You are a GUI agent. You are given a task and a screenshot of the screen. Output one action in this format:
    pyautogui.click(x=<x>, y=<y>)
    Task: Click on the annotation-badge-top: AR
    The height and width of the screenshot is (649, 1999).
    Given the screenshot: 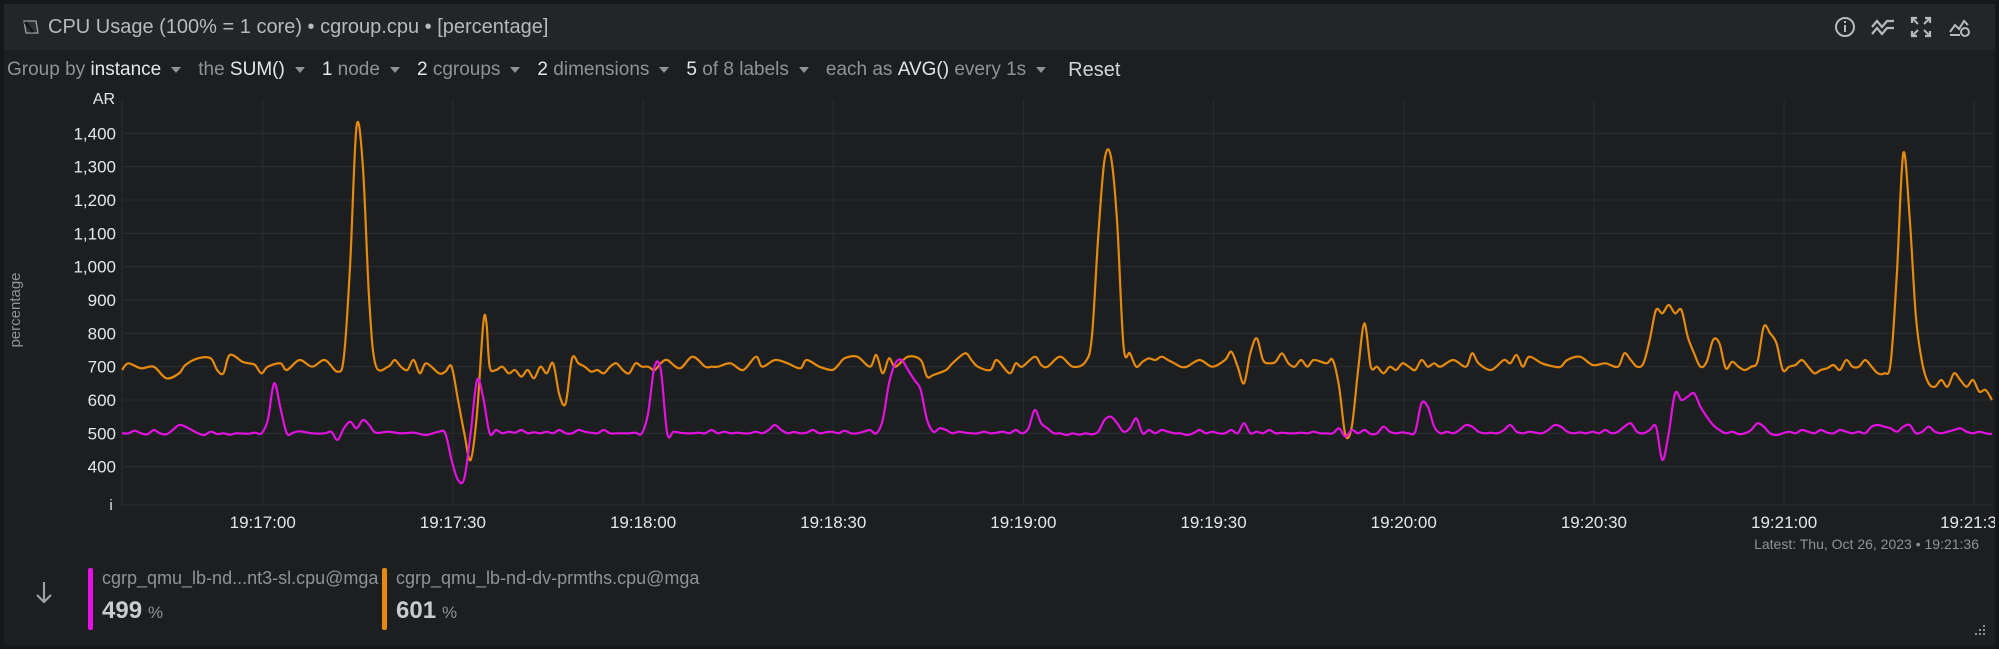 What is the action you would take?
    pyautogui.click(x=104, y=99)
    